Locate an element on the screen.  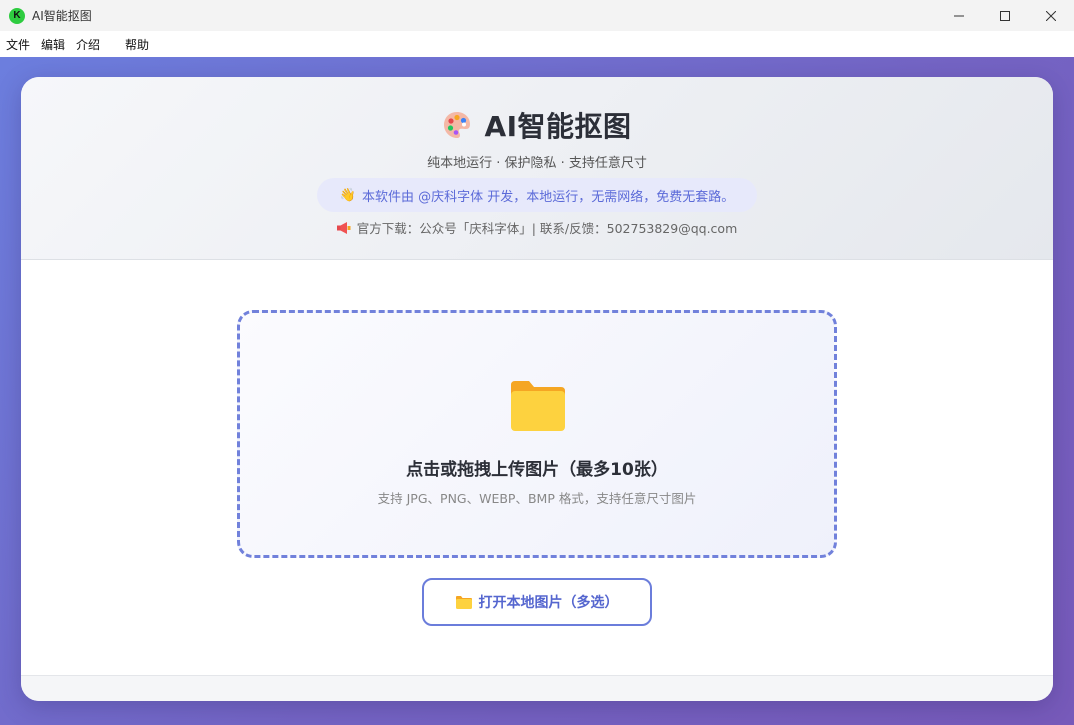
subtitle: 纯本地运行 · 保护隐私 · 支持任意尺寸 is located at coordinates (537, 163).